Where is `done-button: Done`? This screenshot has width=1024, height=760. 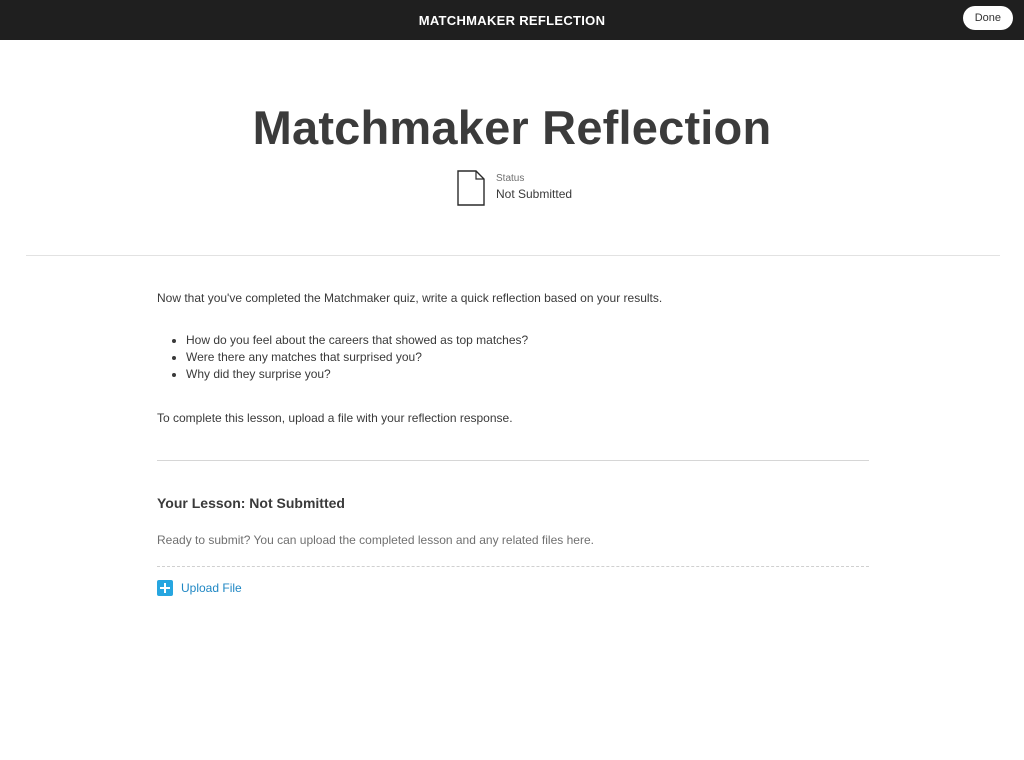
done-button: Done is located at coordinates (987, 18).